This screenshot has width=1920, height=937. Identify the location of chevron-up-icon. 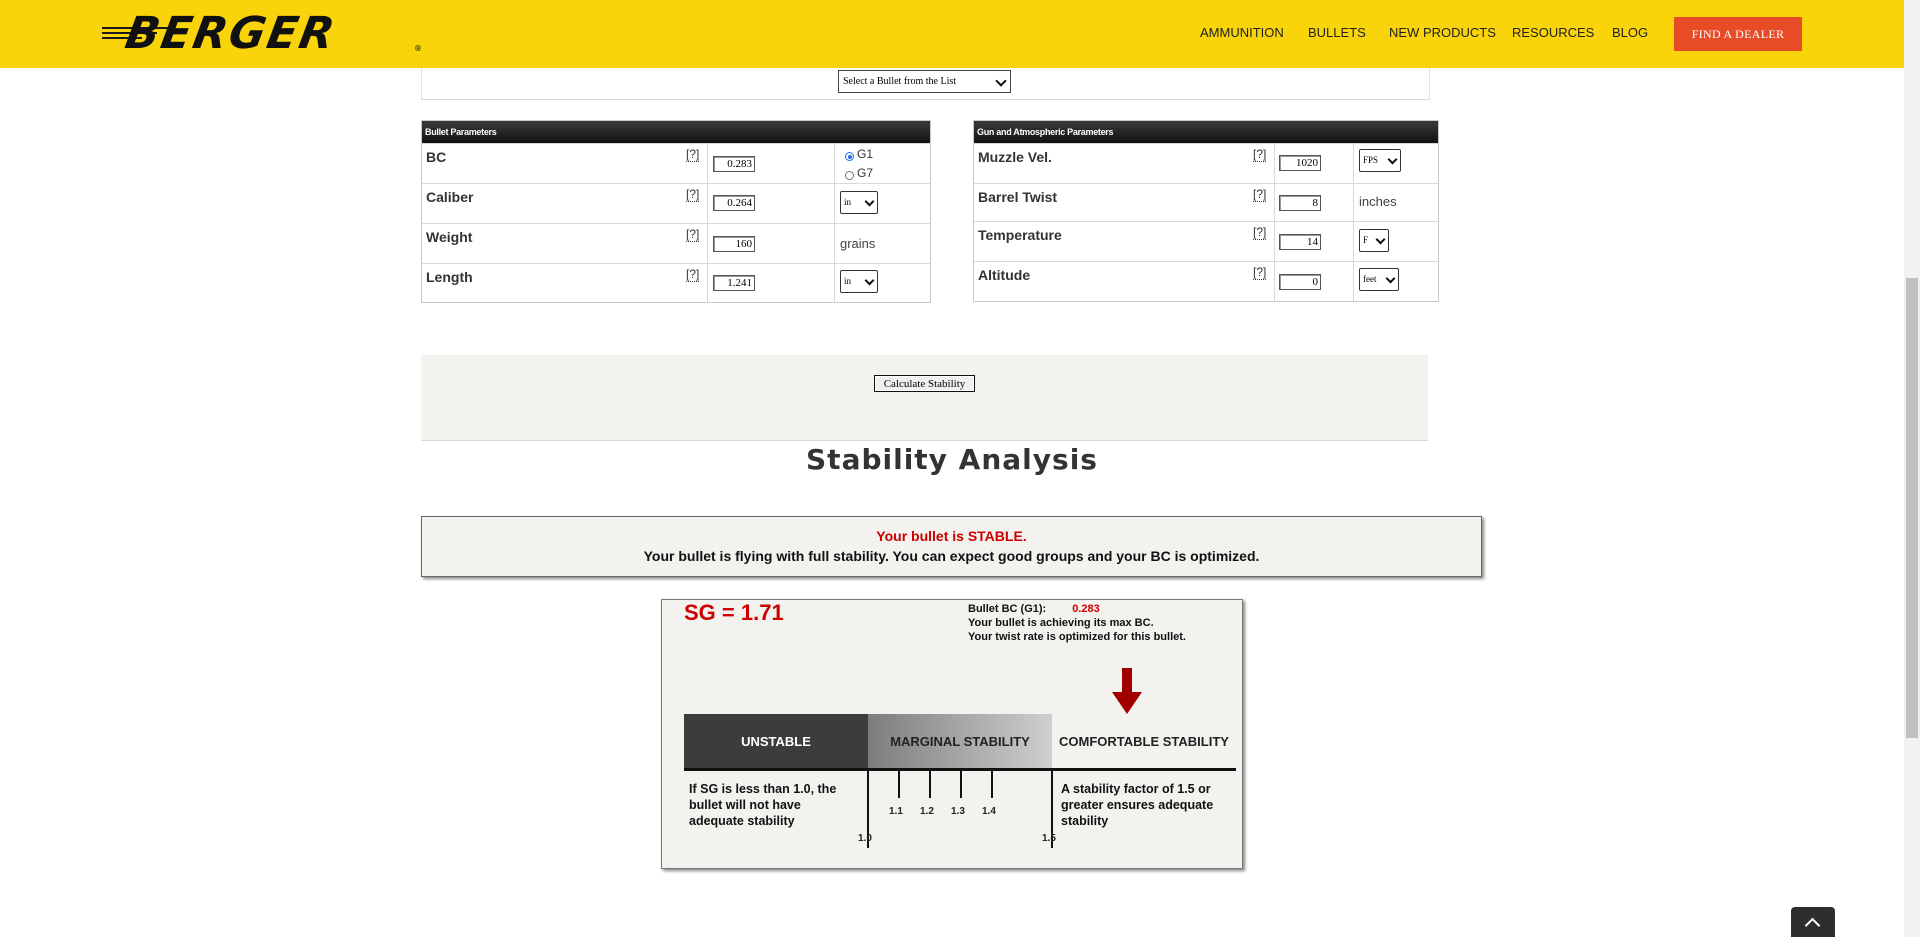
(1812, 925).